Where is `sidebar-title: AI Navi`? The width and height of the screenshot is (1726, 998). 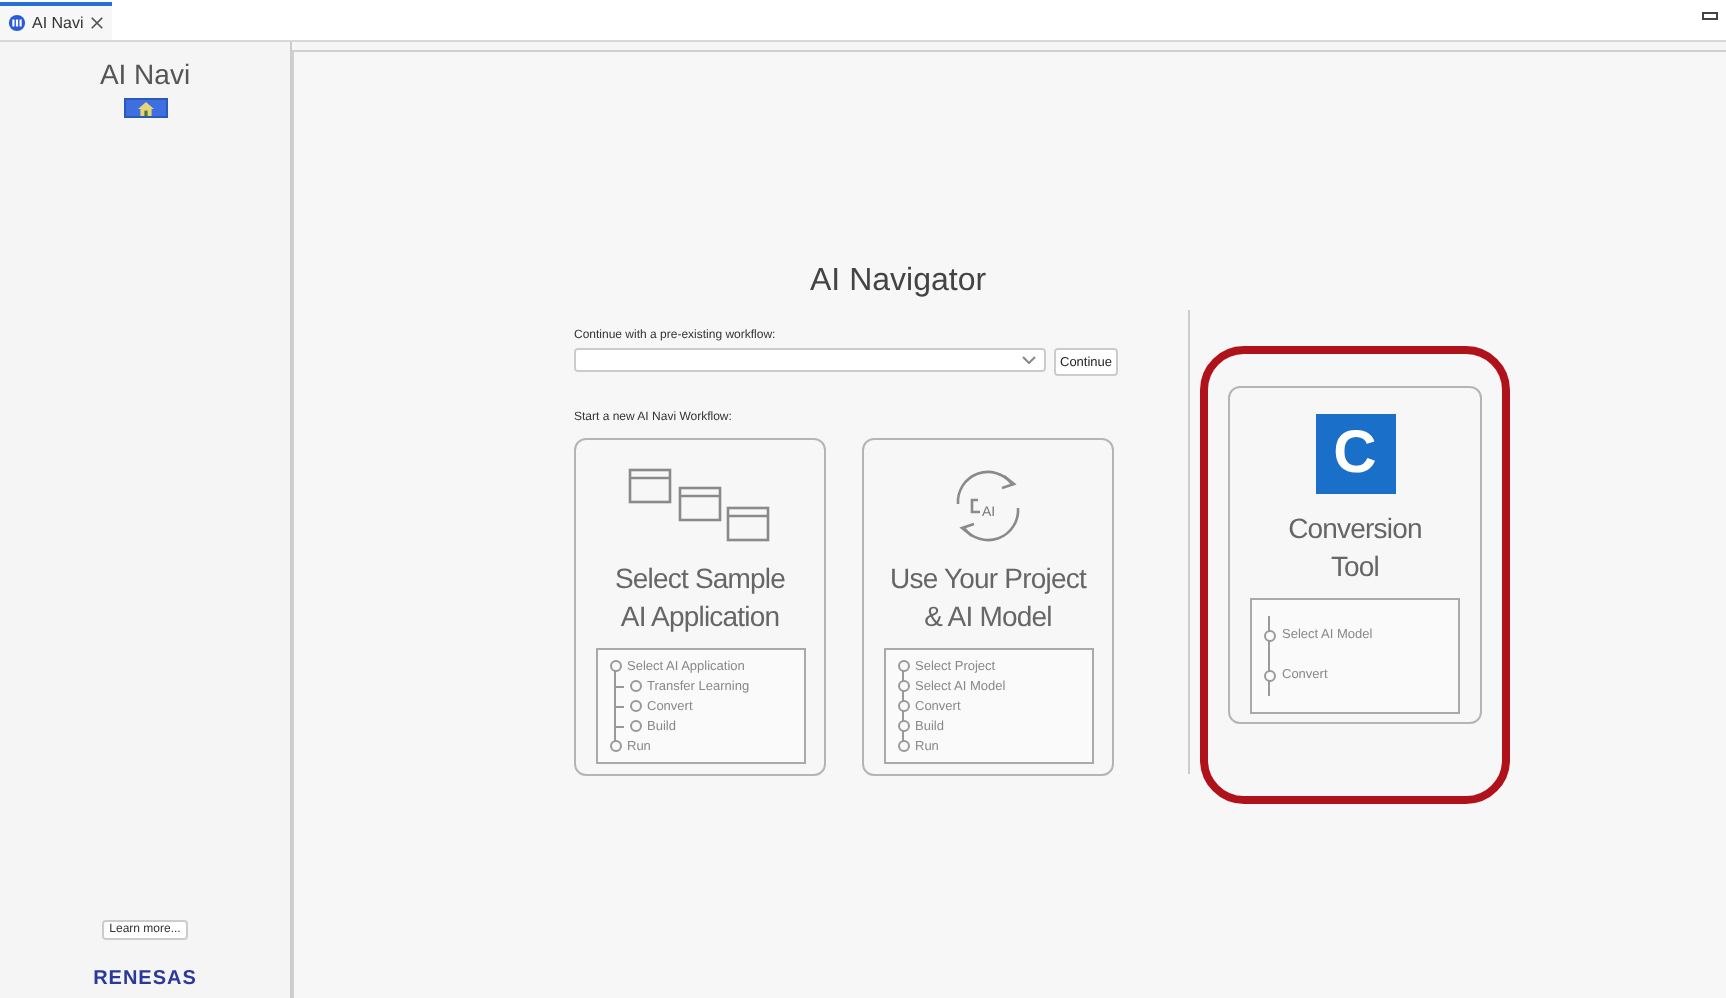 sidebar-title: AI Navi is located at coordinates (145, 74).